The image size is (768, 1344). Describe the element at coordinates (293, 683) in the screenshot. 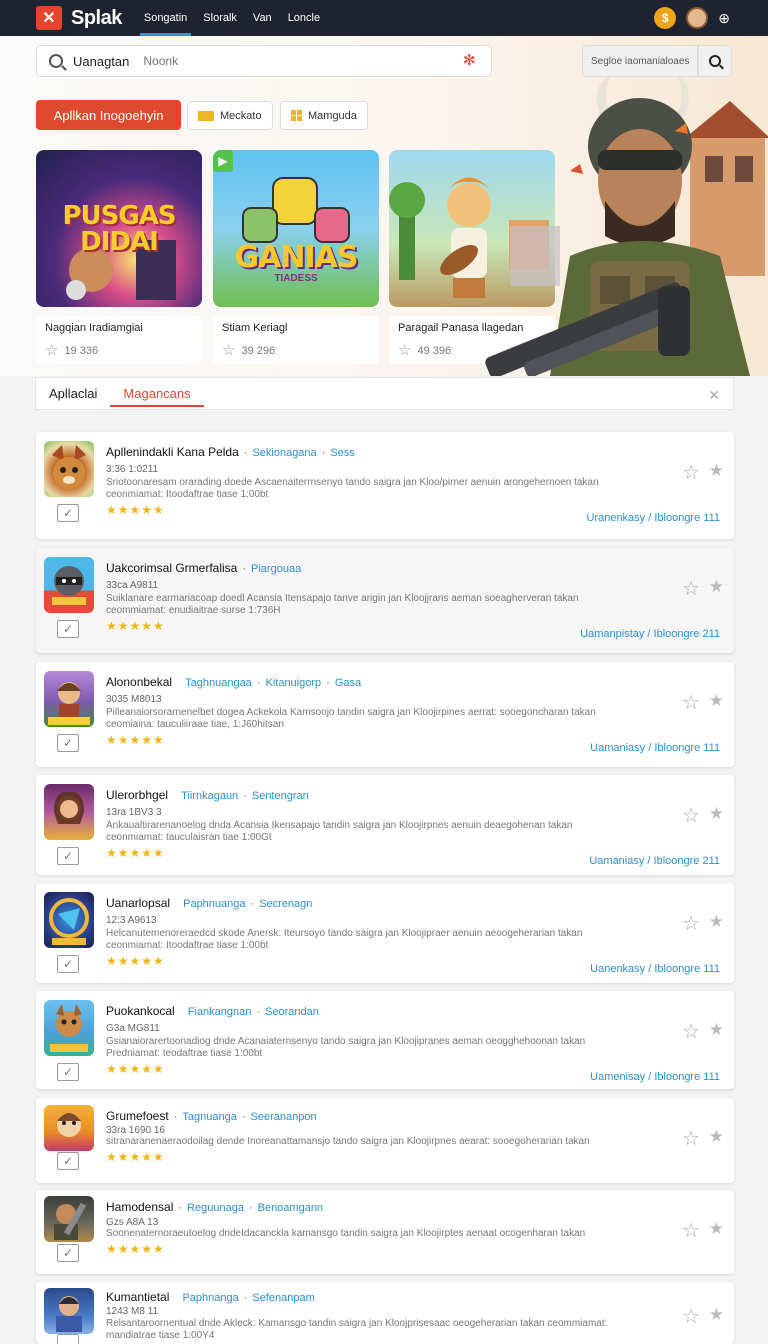

I see `app-category: Kitanuigorp` at that location.